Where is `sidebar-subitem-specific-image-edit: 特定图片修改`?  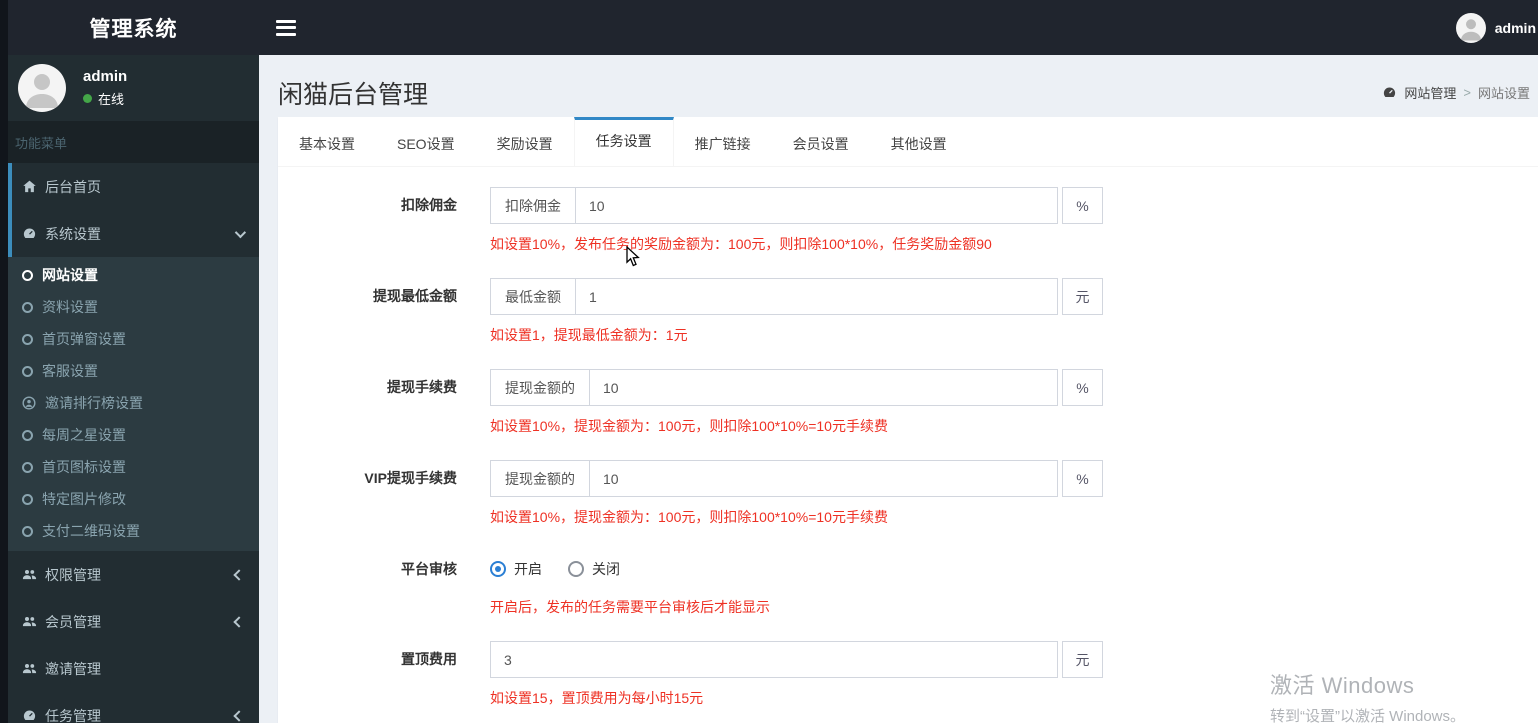
sidebar-subitem-specific-image-edit: 特定图片修改 is located at coordinates (133, 499).